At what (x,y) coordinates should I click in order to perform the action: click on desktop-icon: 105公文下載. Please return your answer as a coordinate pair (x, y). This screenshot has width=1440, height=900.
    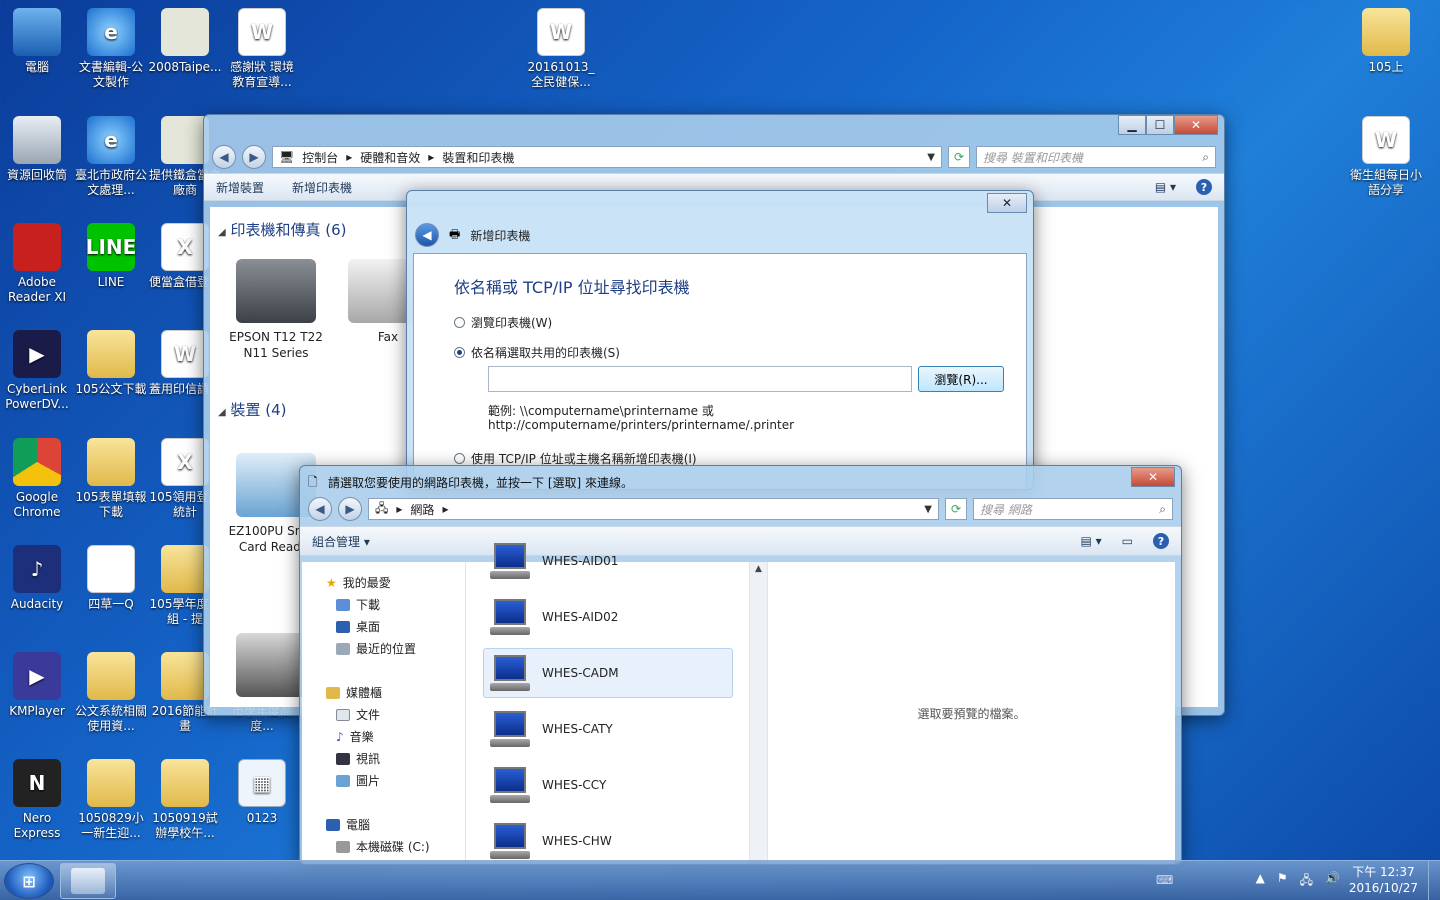
    Looking at the image, I should click on (111, 363).